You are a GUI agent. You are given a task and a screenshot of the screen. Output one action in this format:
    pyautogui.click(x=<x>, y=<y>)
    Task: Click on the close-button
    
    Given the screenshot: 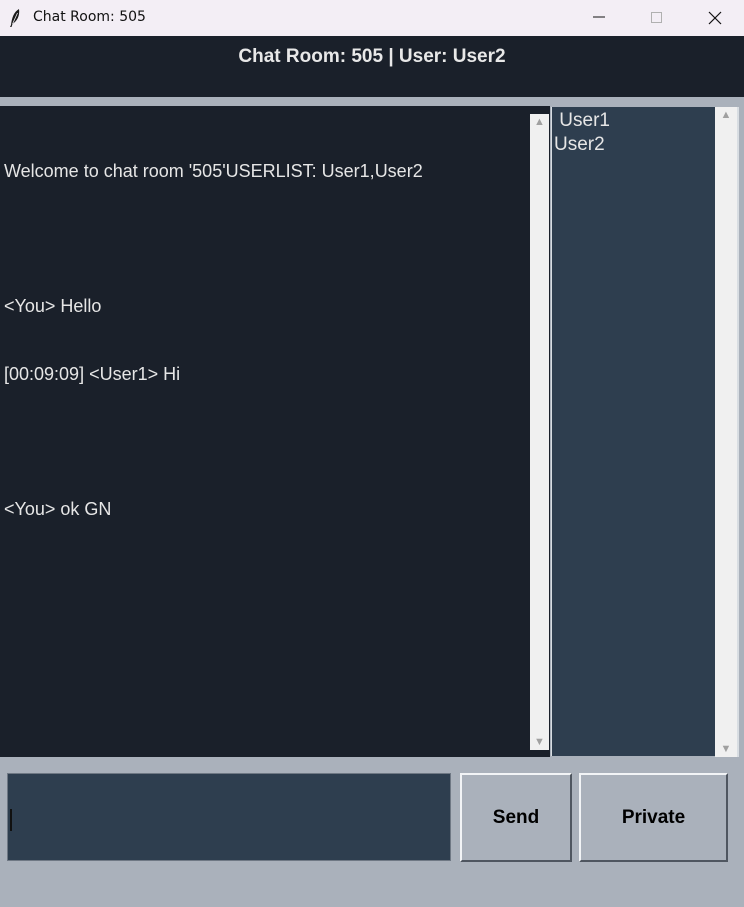 What is the action you would take?
    pyautogui.click(x=715, y=18)
    